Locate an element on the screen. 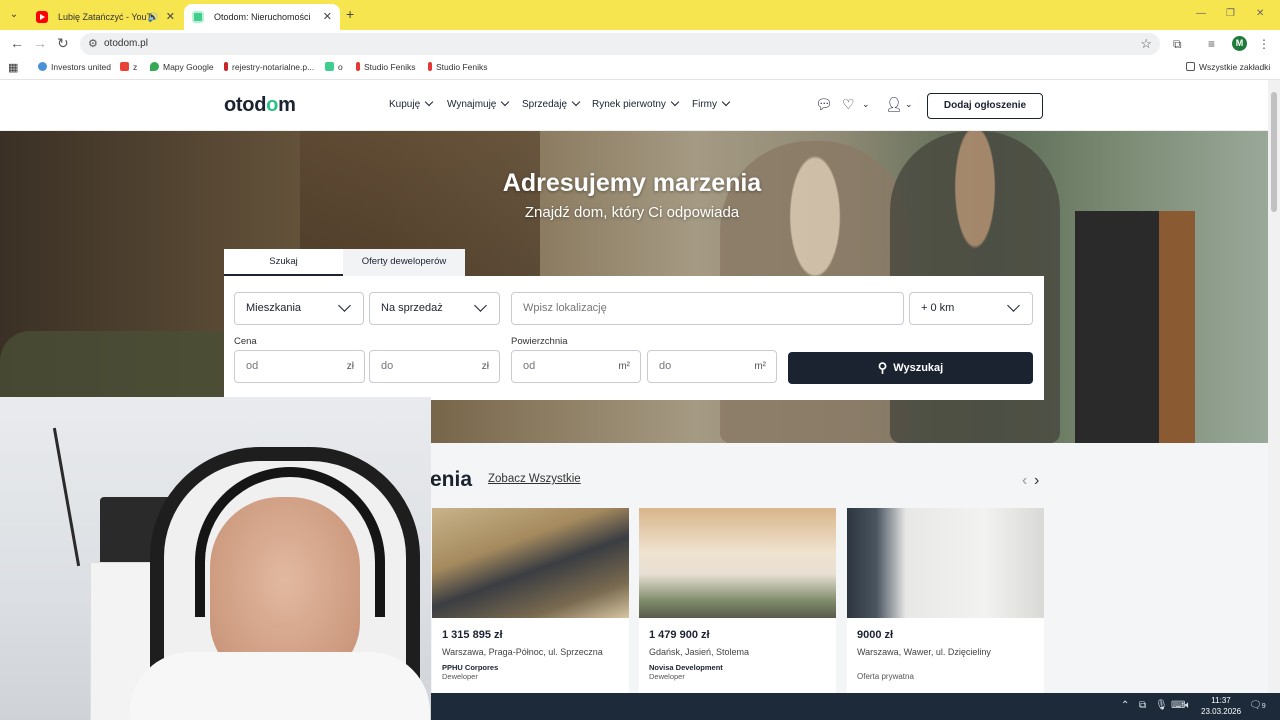 The image size is (1280, 720). otodom-favicon-icon is located at coordinates (198, 17).